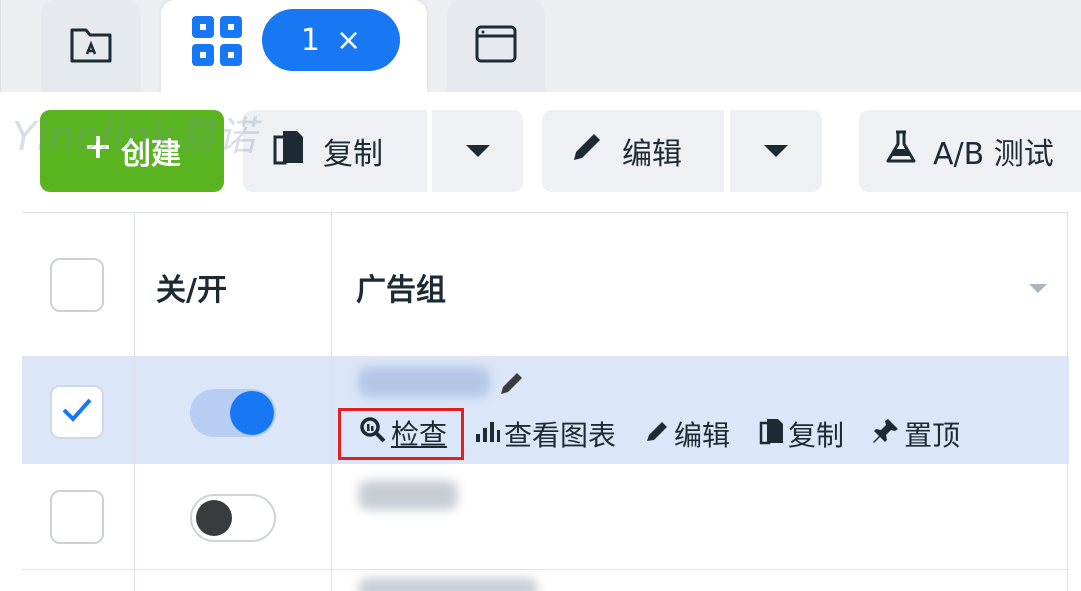 Image resolution: width=1081 pixels, height=591 pixels. I want to click on selection-count-badge: 1 ×, so click(331, 40).